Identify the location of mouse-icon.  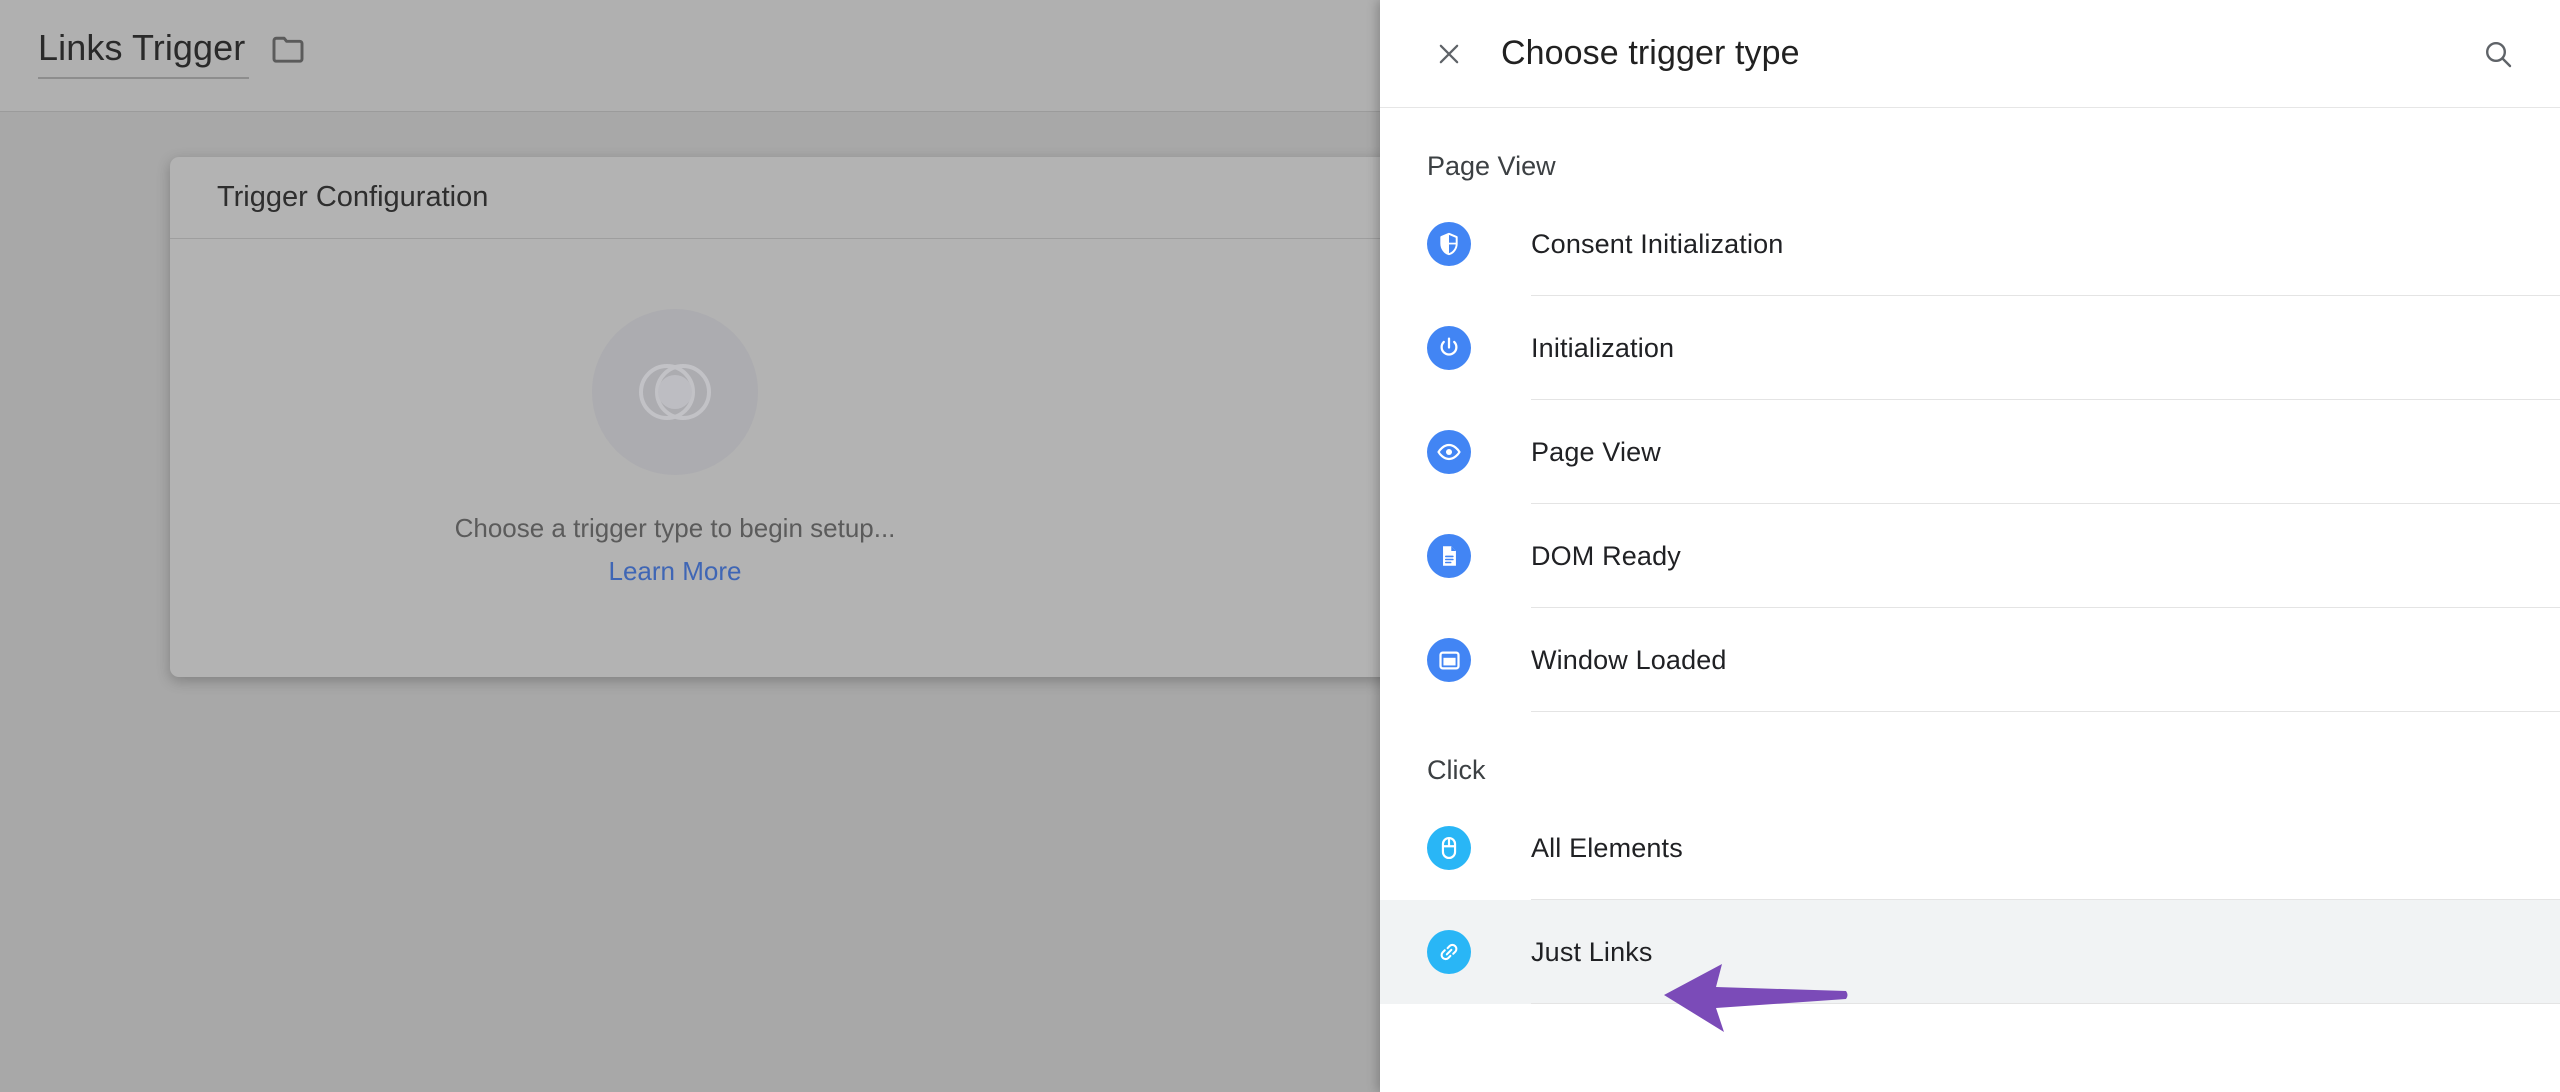
(1449, 848).